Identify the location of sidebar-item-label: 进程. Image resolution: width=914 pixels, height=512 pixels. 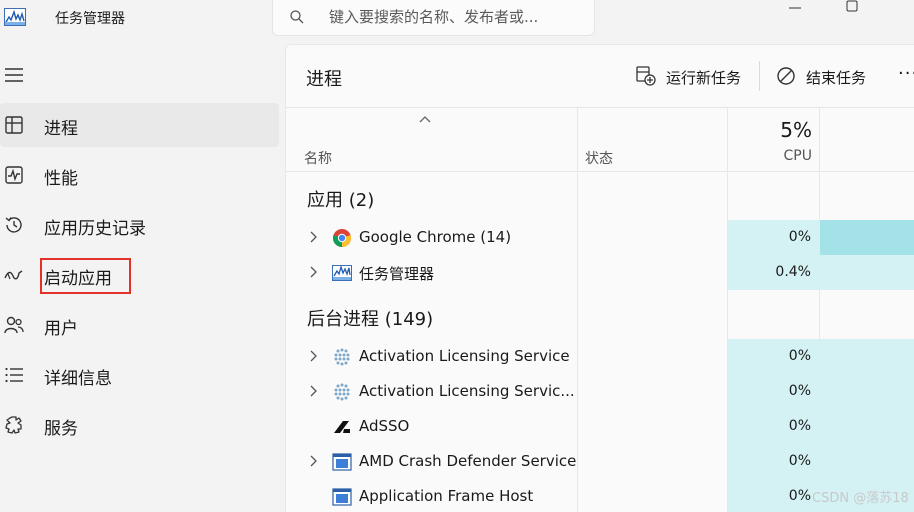
(61, 129).